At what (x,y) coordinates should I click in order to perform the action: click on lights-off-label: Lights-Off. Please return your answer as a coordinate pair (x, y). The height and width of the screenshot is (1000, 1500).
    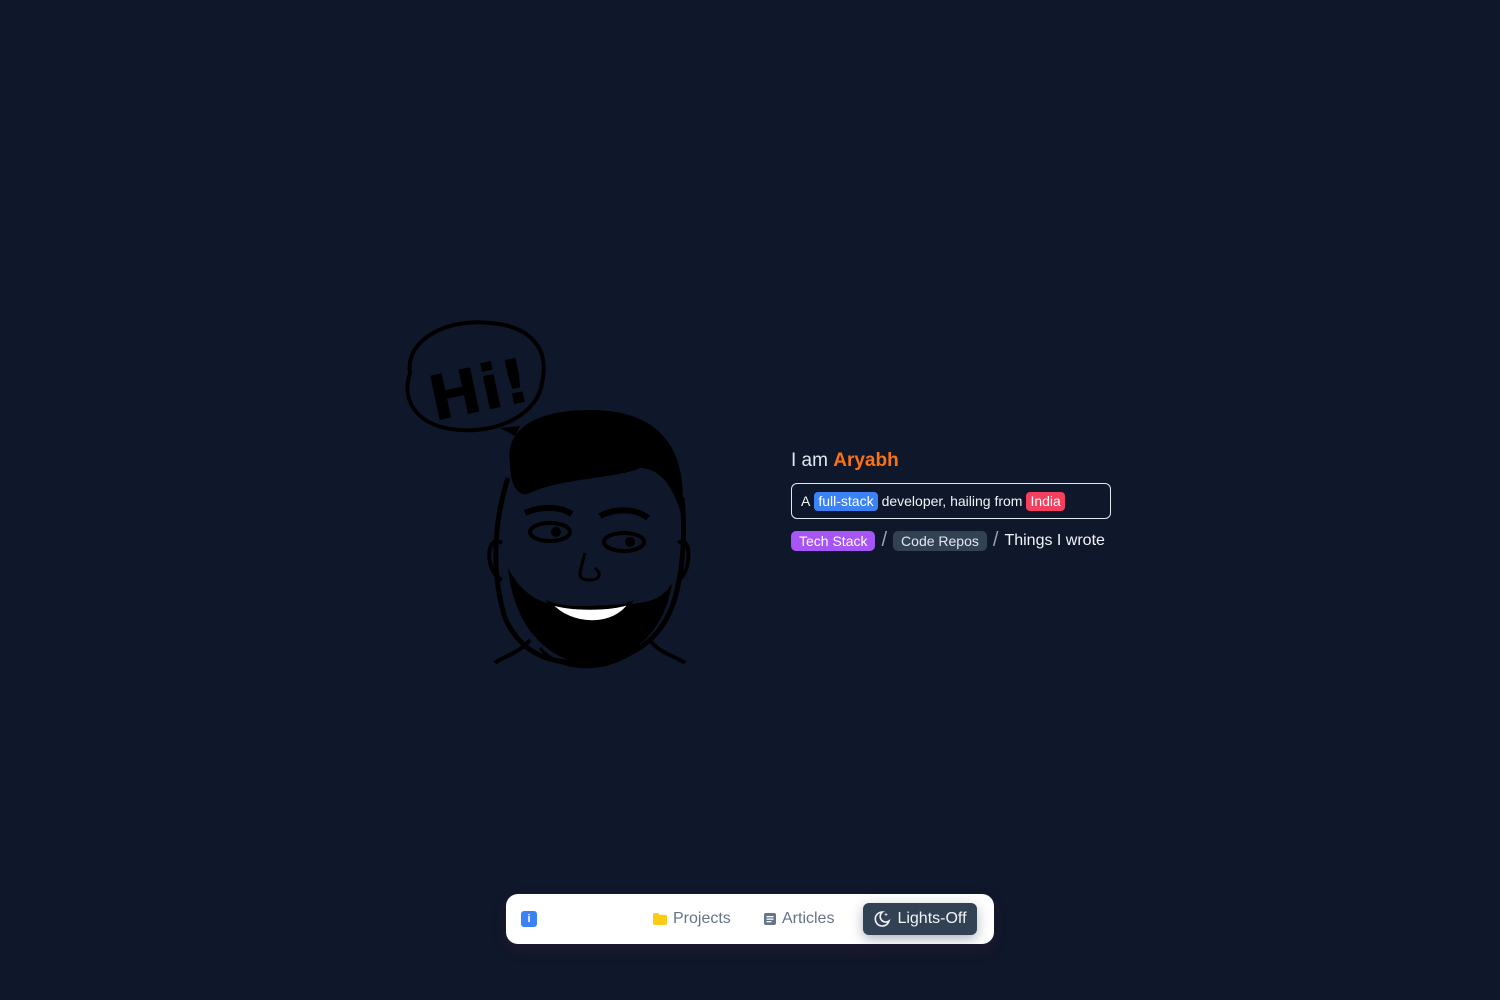
    Looking at the image, I should click on (932, 918).